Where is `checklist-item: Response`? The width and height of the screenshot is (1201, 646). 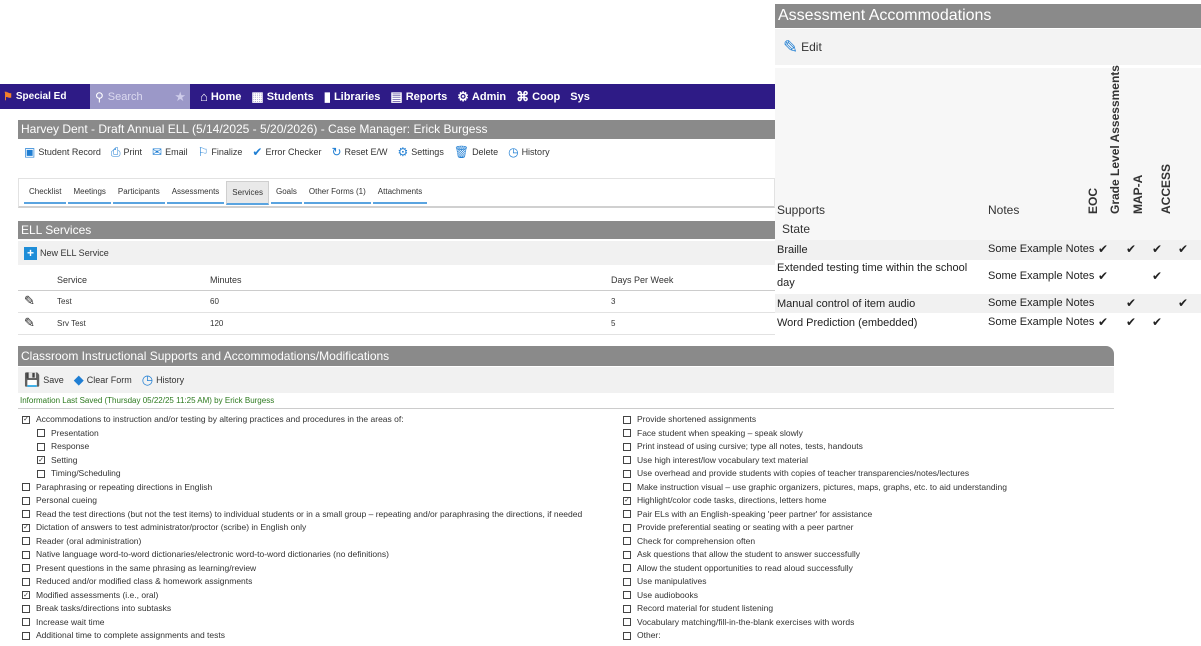
checklist-item: Response is located at coordinates (322, 447).